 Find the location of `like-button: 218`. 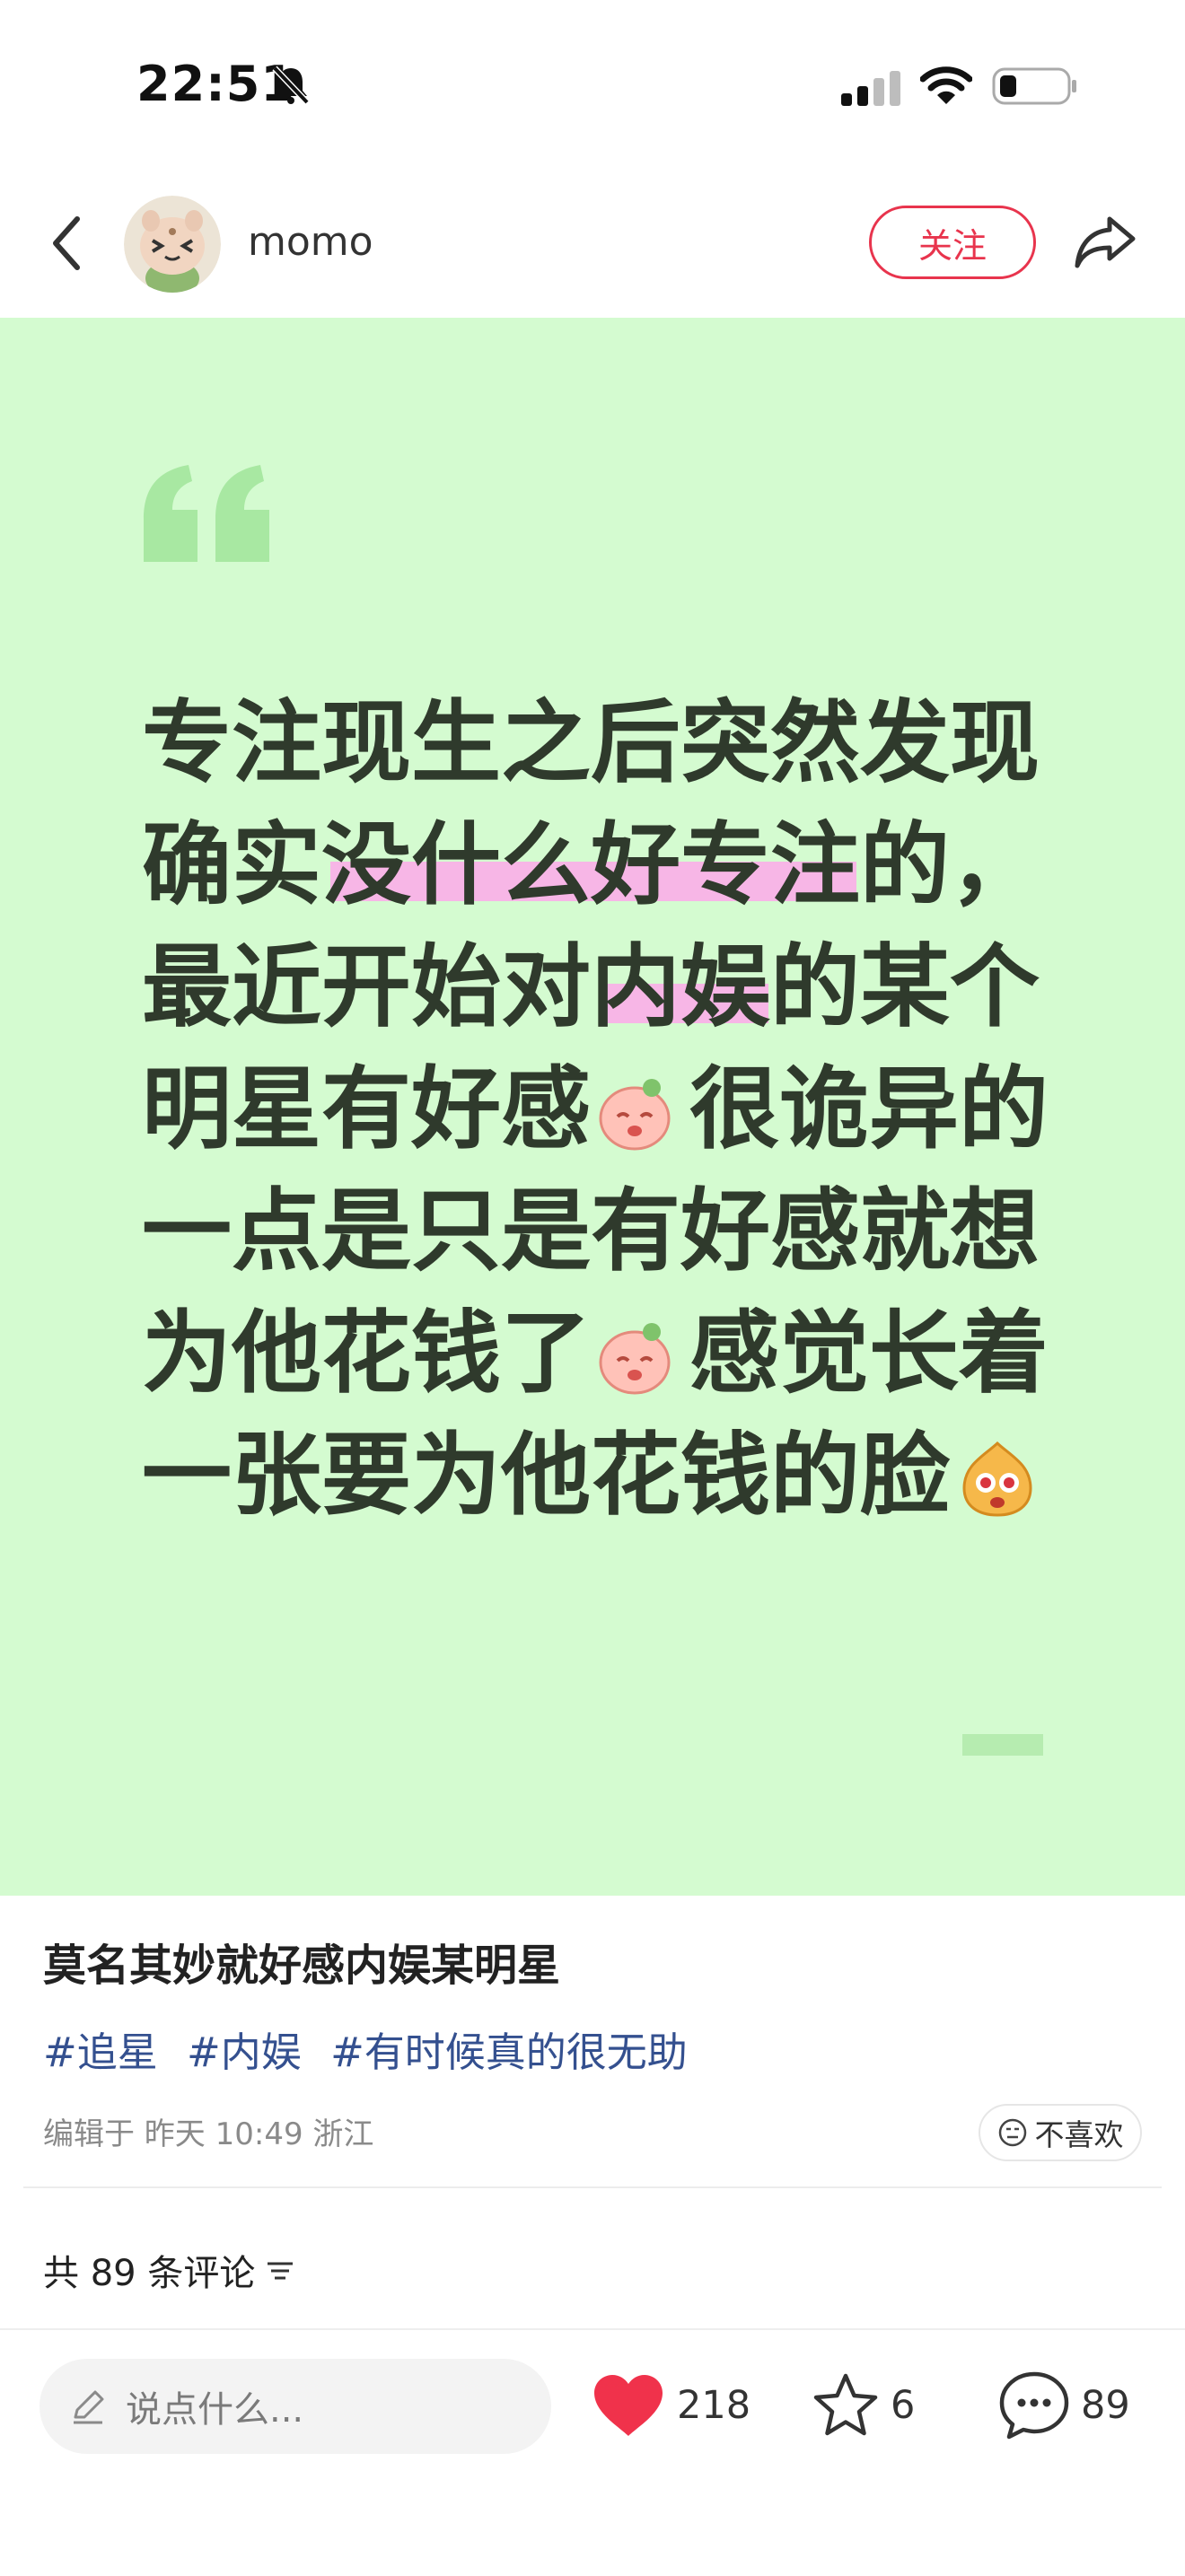

like-button: 218 is located at coordinates (671, 2405).